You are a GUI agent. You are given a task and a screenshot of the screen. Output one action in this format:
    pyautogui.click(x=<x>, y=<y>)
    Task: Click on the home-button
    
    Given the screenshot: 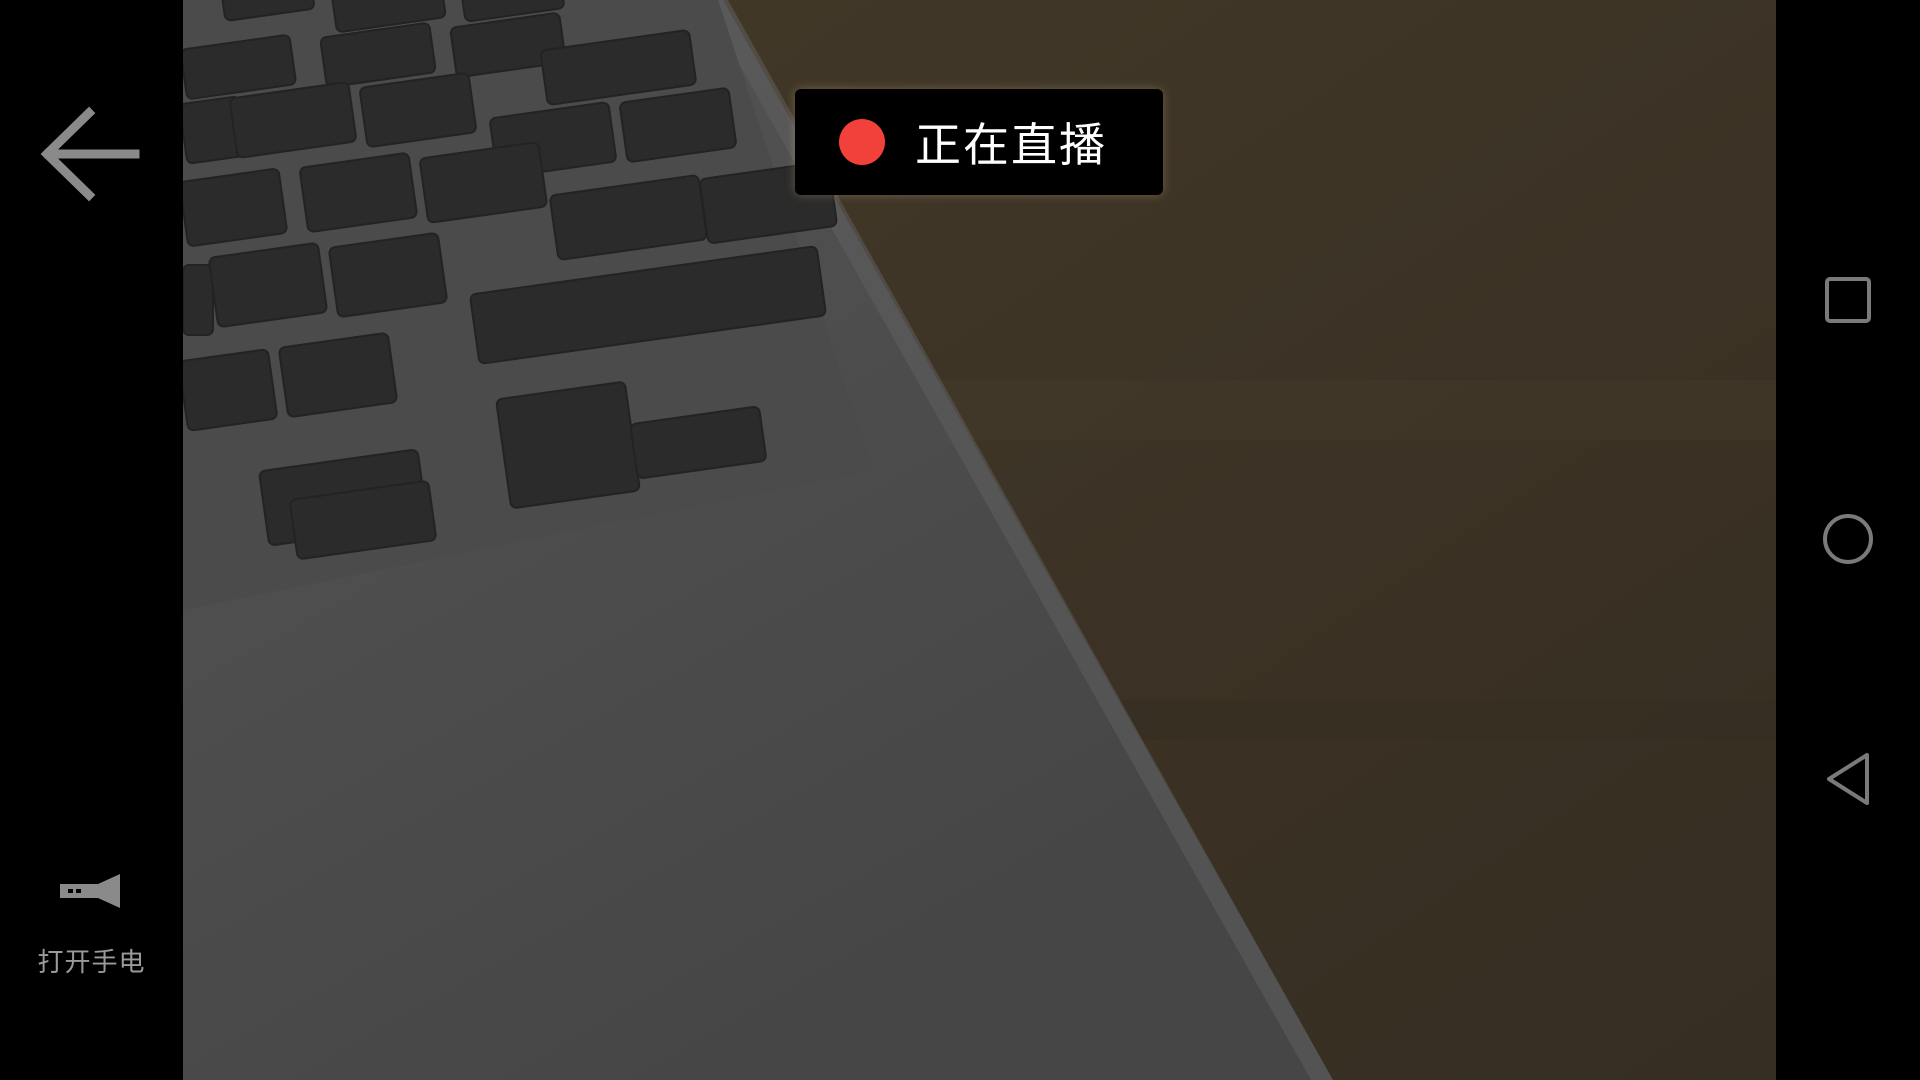 What is the action you would take?
    pyautogui.click(x=1848, y=539)
    